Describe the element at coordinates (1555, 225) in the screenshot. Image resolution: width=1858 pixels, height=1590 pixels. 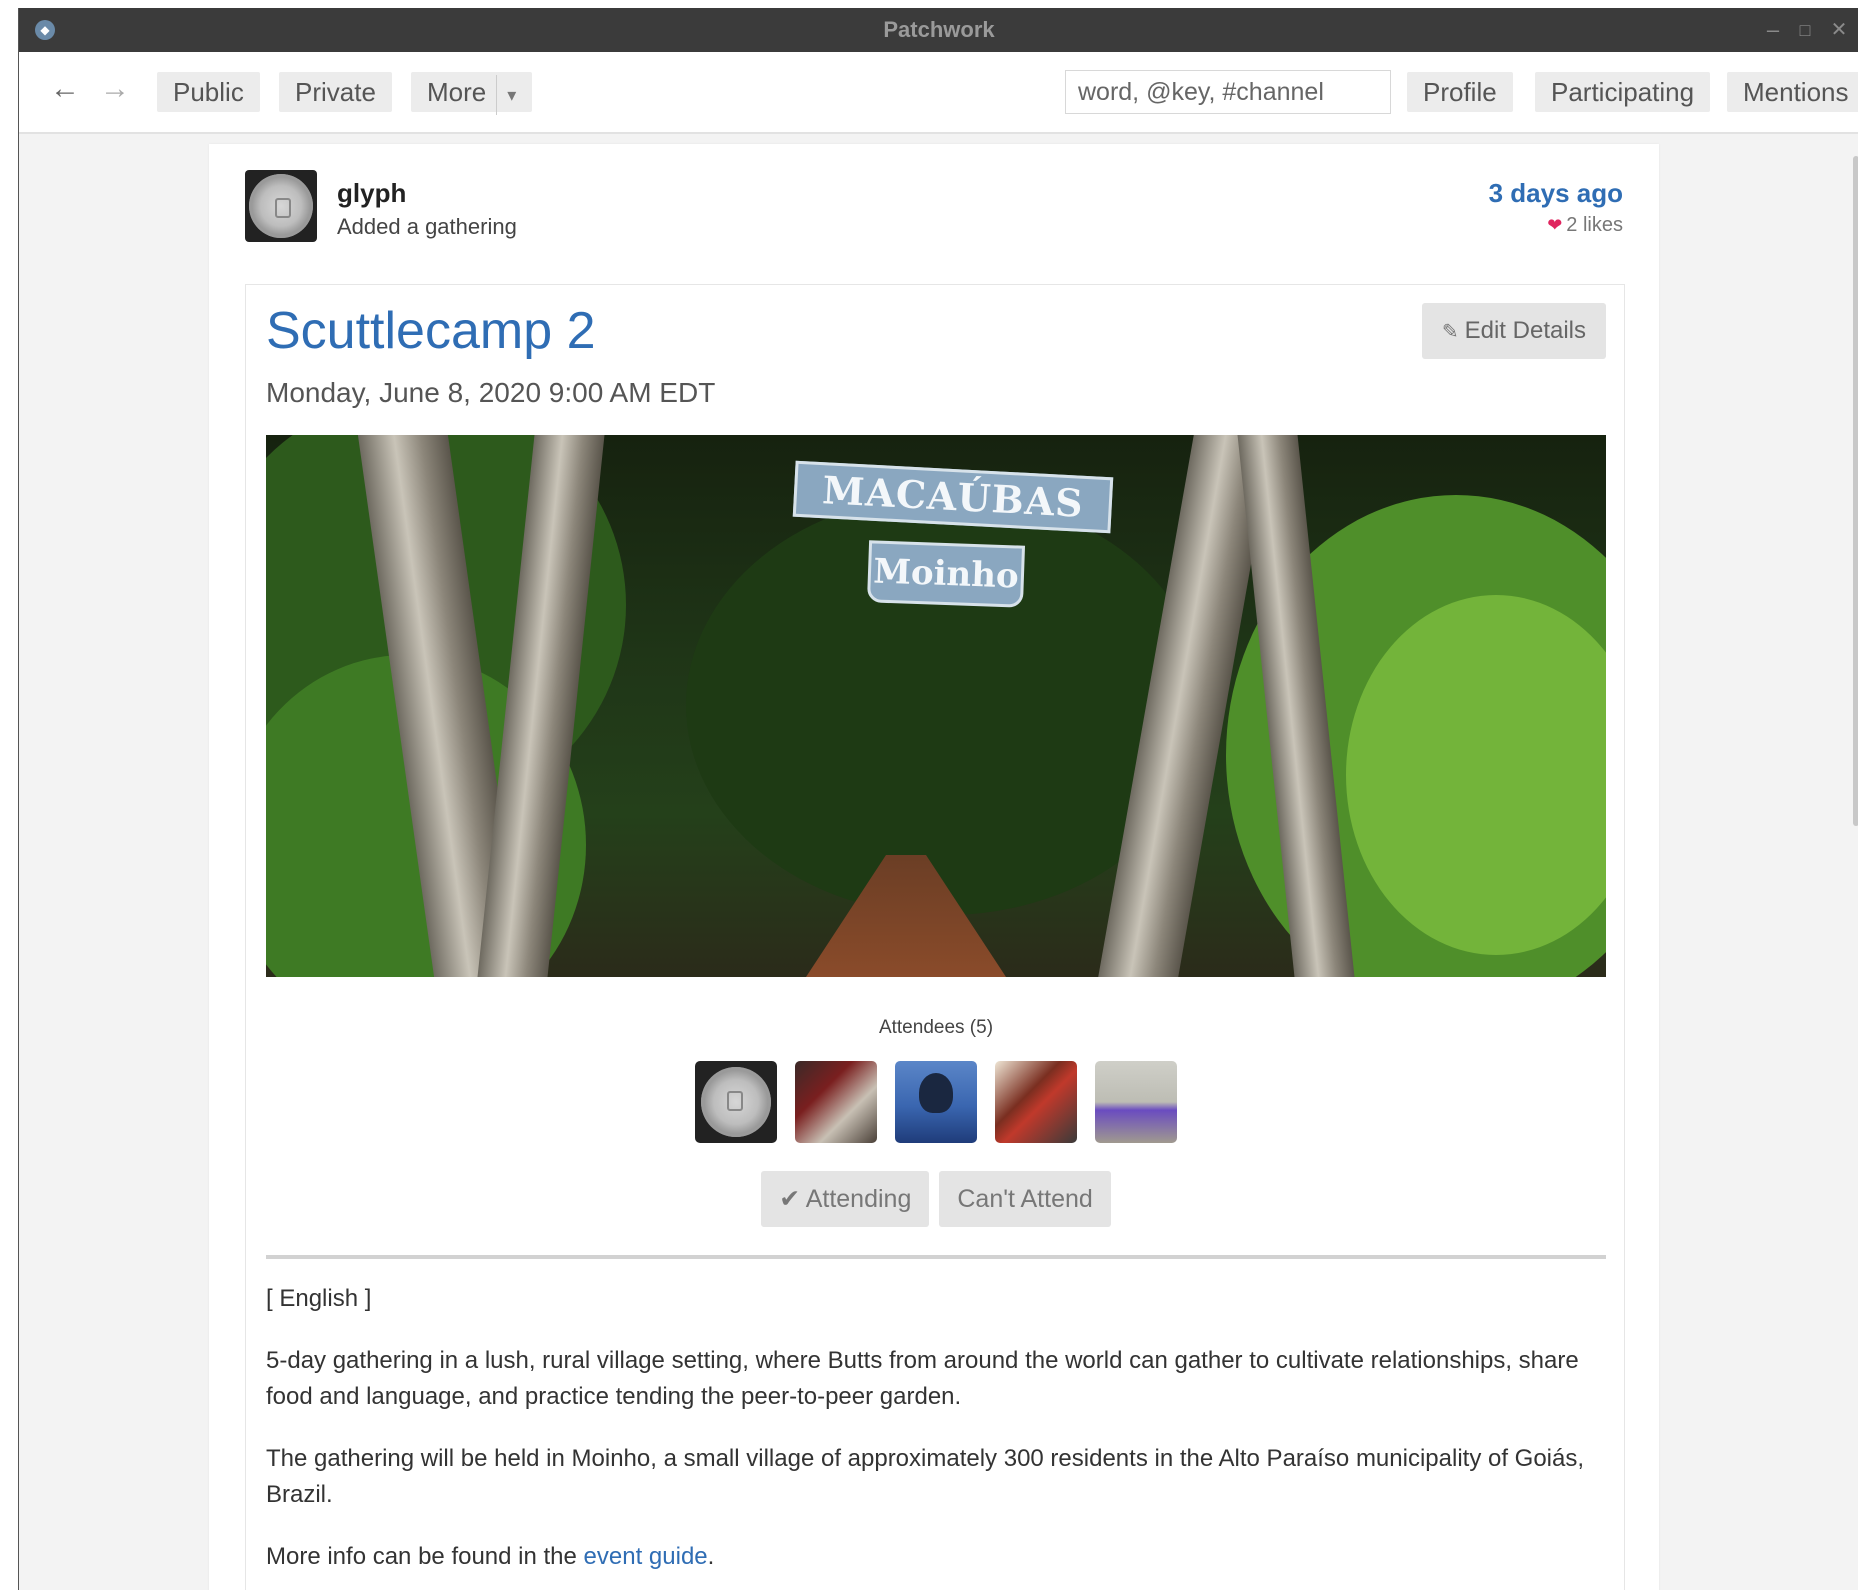
I see `heart-icon: ❤` at that location.